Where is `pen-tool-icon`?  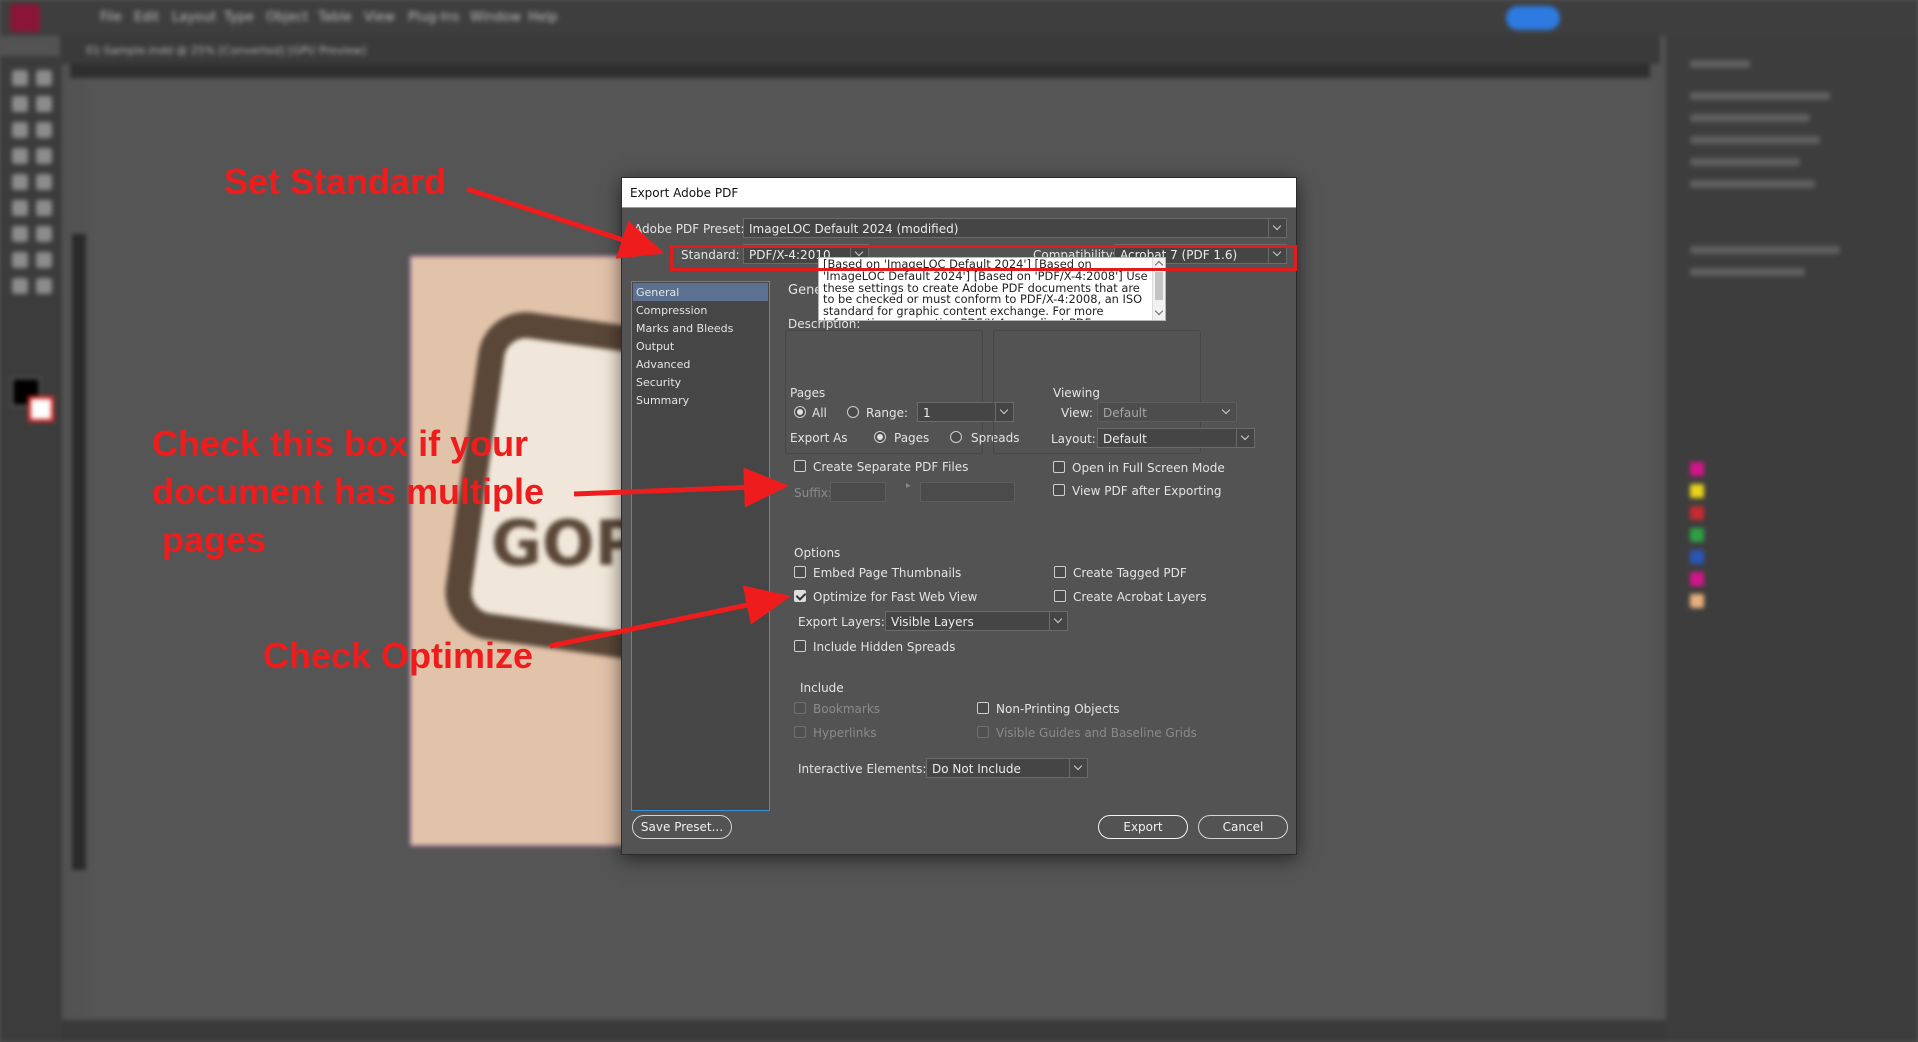 pen-tool-icon is located at coordinates (20, 182).